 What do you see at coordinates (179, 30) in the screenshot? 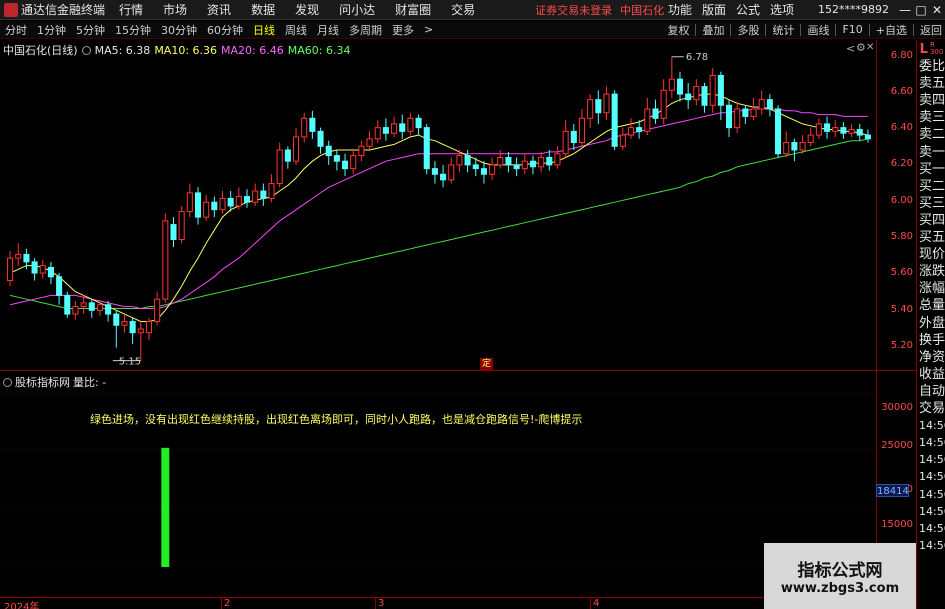
I see `period-30min: 30分钟` at bounding box center [179, 30].